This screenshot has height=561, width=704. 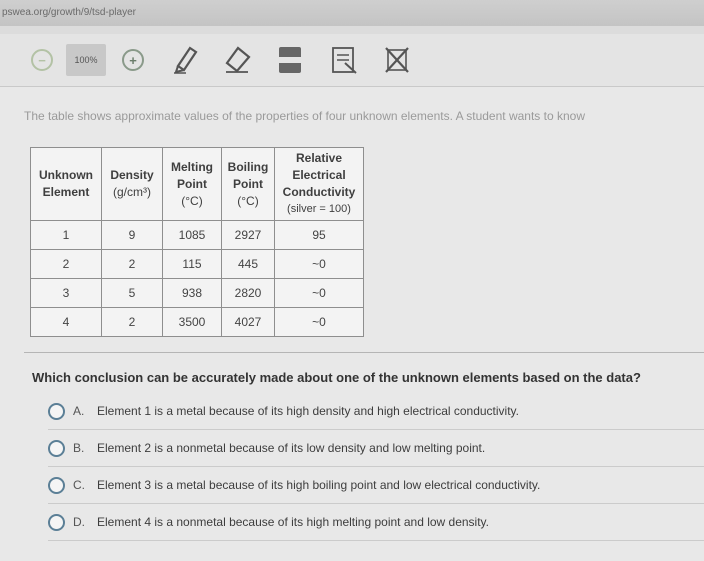 What do you see at coordinates (132, 184) in the screenshot?
I see `header-density: Density (g/cm³)` at bounding box center [132, 184].